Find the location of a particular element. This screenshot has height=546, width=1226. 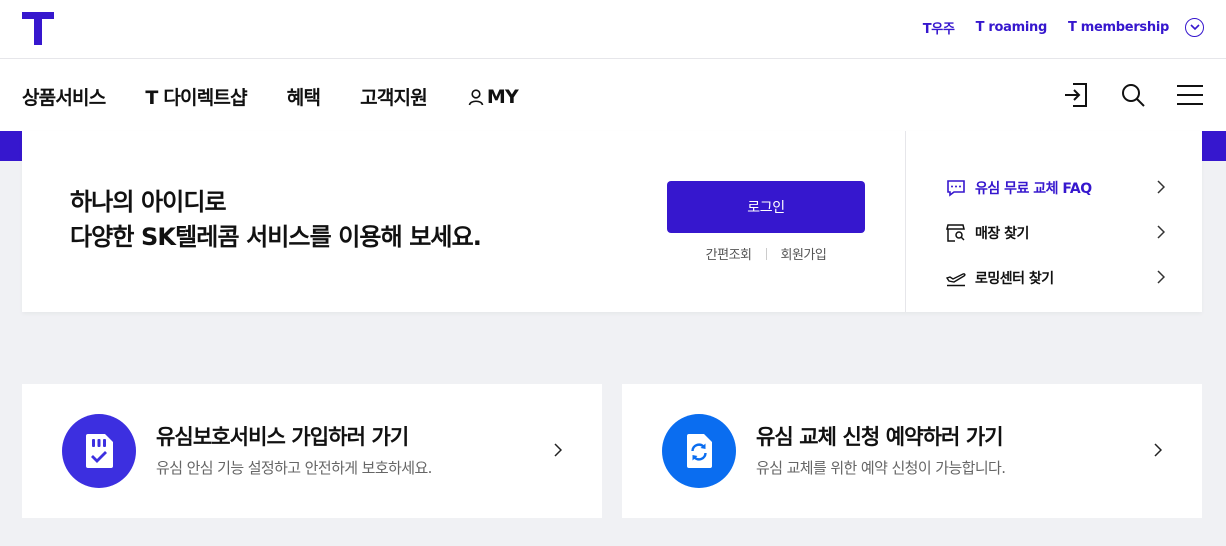

service-card-usim-replacement: 유심 교체 신청 예약하러 가기 유심 교체를 위한 예약 신청이 가능합니다. is located at coordinates (912, 451).